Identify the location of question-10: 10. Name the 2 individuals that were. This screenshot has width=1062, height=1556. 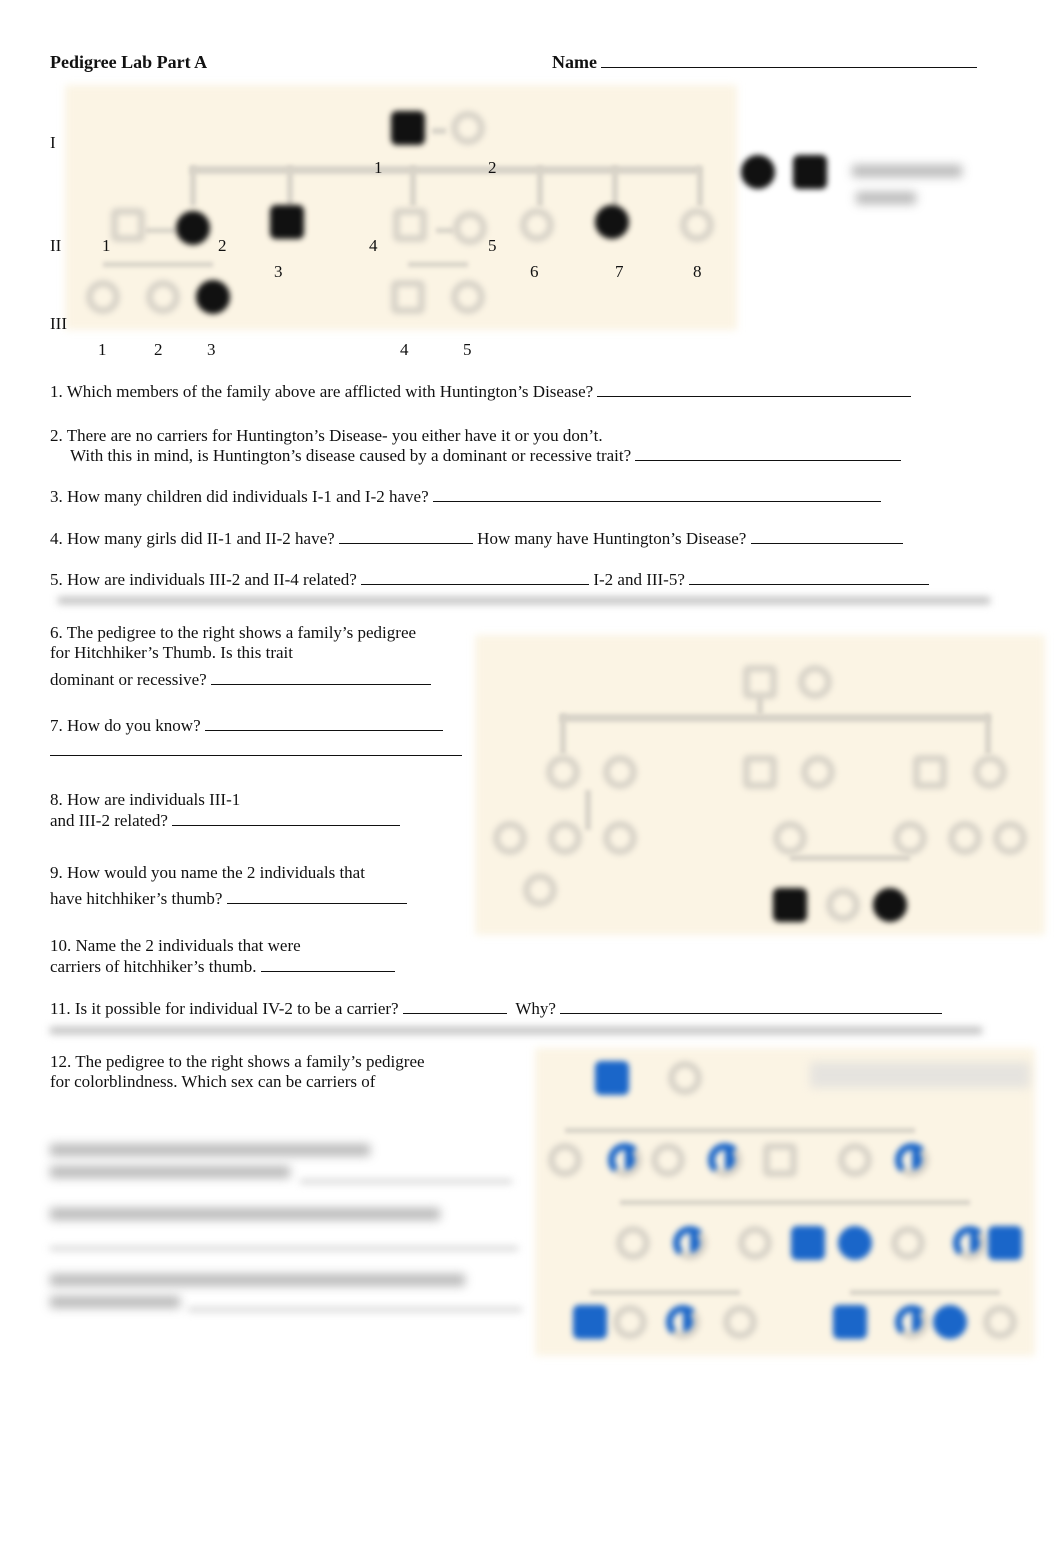
(175, 945).